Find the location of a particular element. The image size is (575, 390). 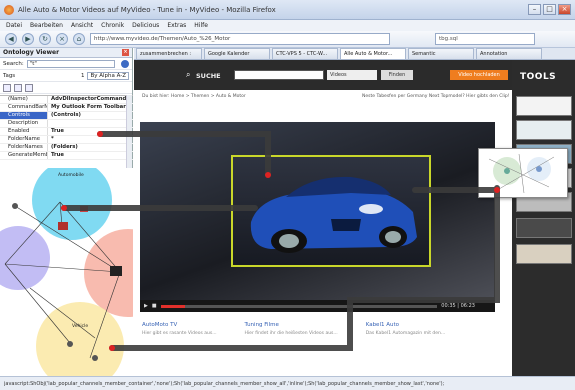

connector-controls-to-box is located at coordinates (184, 154).